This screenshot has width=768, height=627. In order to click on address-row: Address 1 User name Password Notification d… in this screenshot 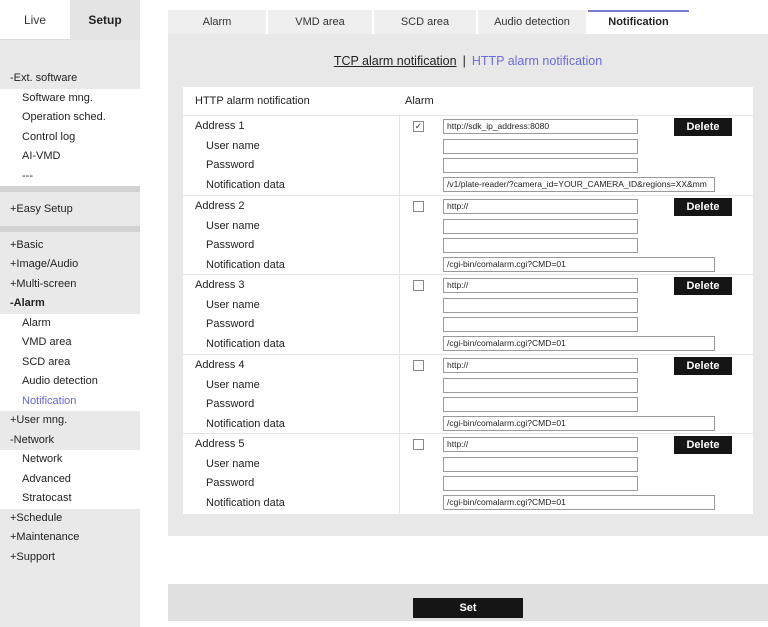, I will do `click(468, 156)`.